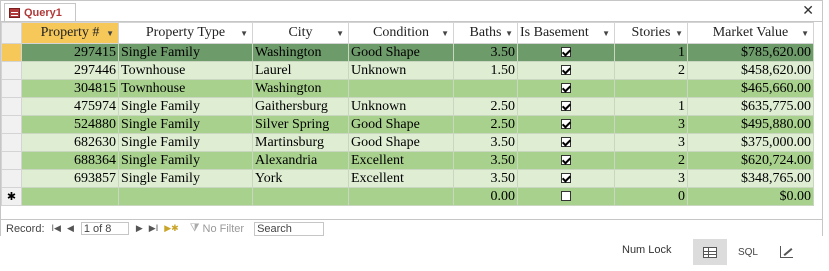 Image resolution: width=829 pixels, height=271 pixels. Describe the element at coordinates (651, 70) in the screenshot. I see `cell-stories: 2` at that location.